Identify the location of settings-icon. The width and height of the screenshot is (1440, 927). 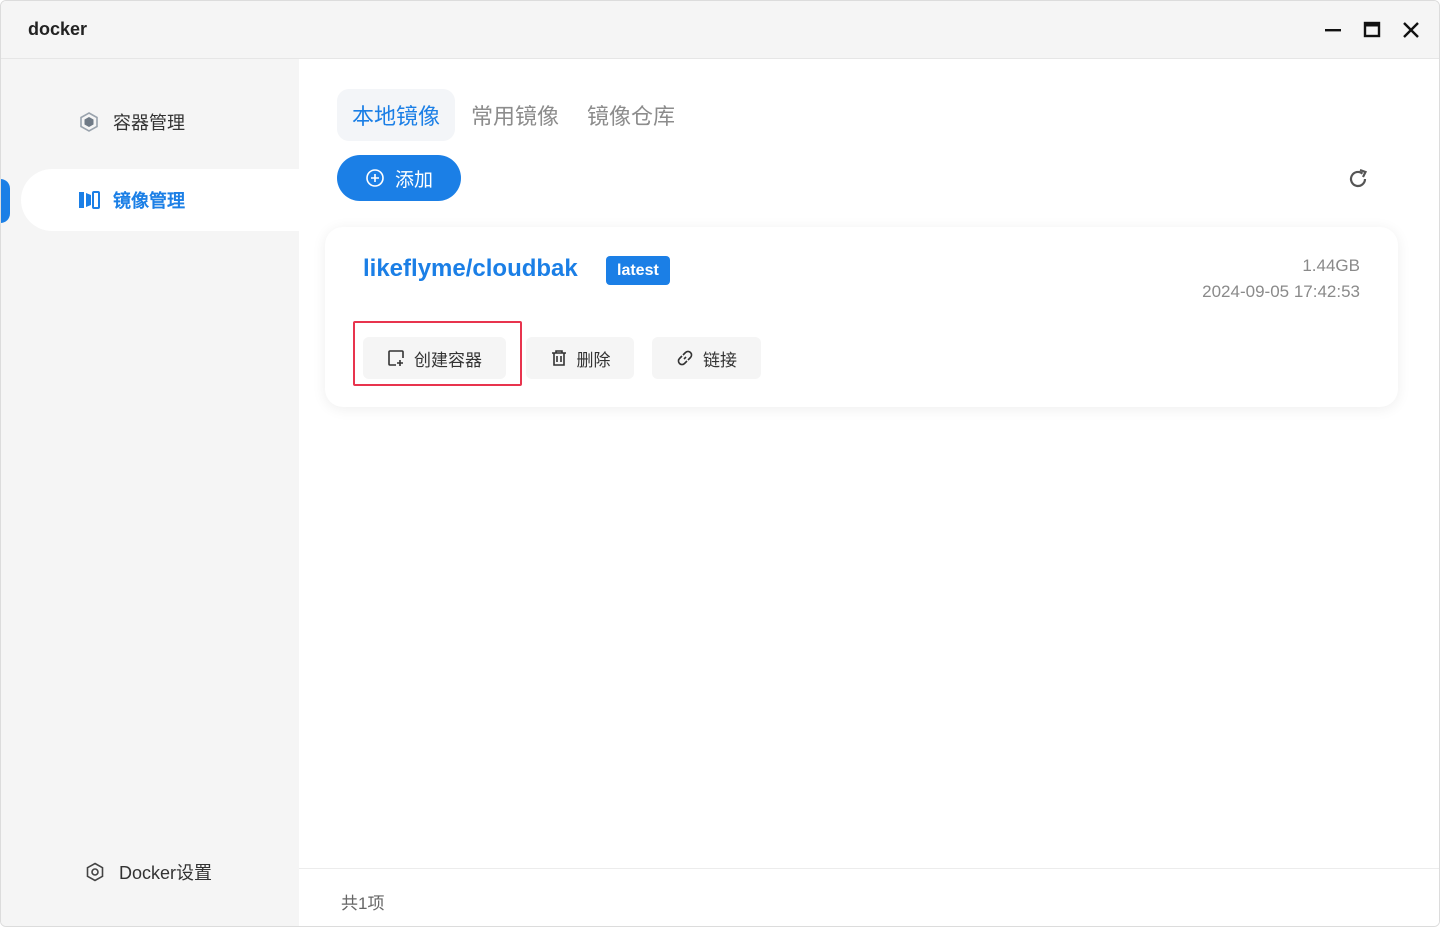
(95, 872).